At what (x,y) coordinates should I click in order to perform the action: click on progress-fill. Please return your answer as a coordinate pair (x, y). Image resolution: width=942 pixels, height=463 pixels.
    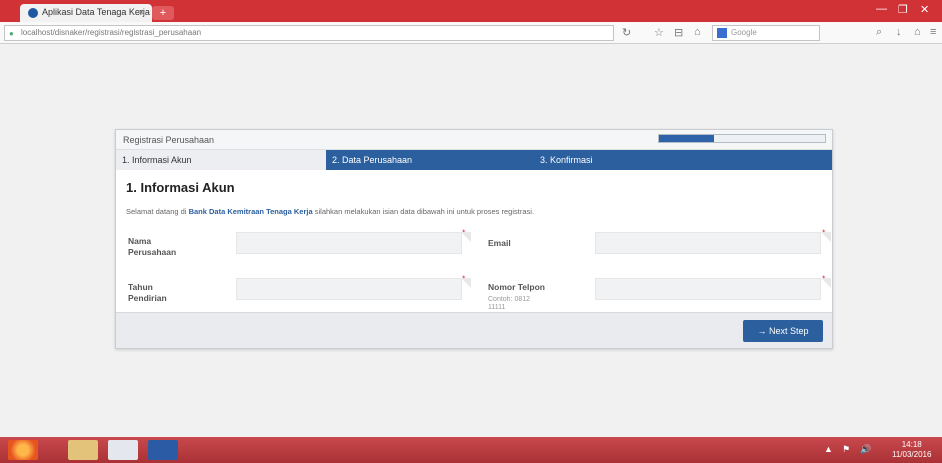
    Looking at the image, I should click on (686, 138).